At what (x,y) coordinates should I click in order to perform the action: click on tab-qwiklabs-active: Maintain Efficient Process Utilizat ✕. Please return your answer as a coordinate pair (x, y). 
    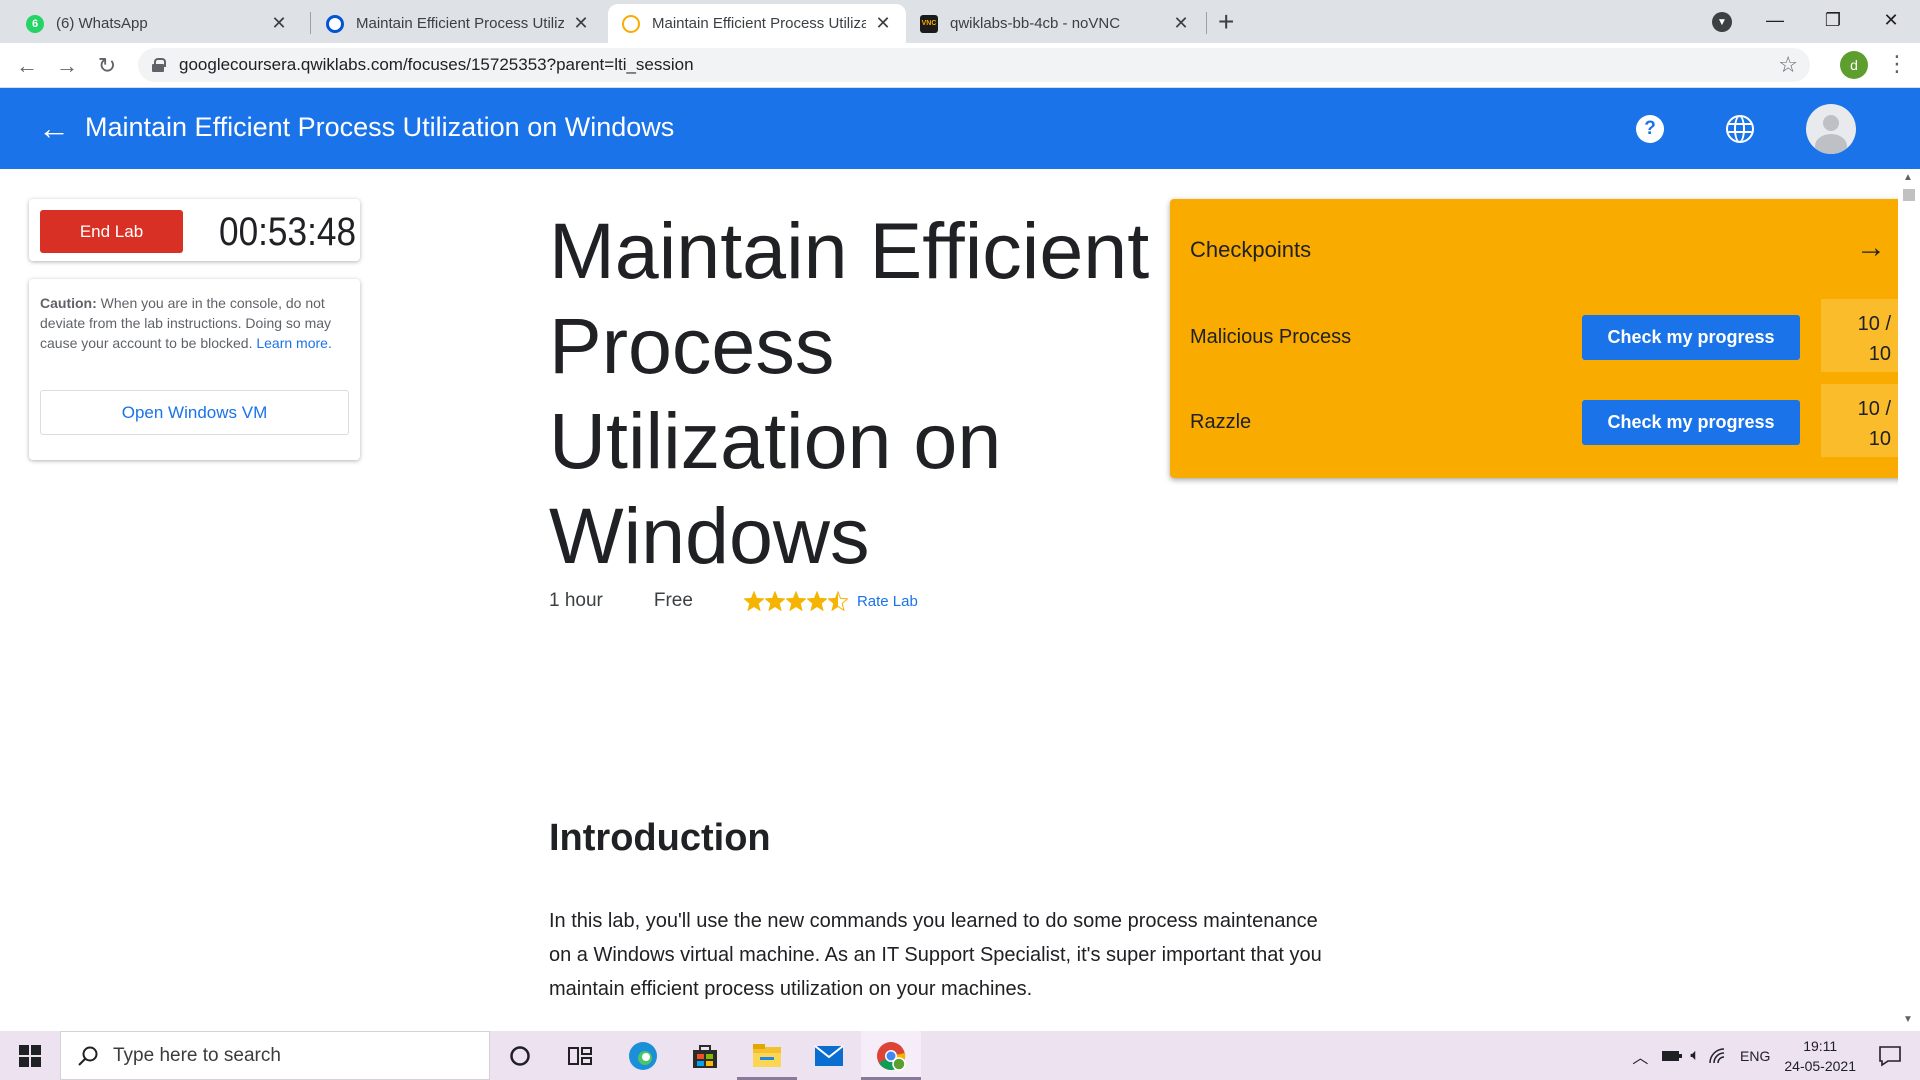
    Looking at the image, I should click on (757, 23).